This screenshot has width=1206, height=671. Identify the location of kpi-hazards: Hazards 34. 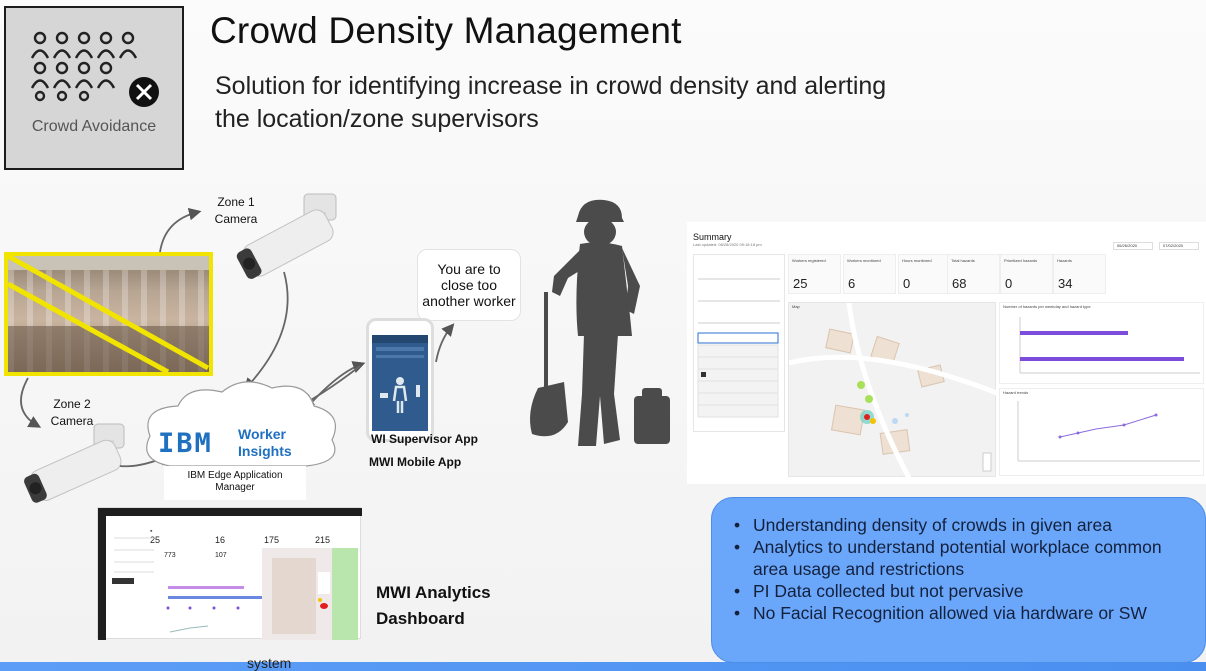
(1079, 274).